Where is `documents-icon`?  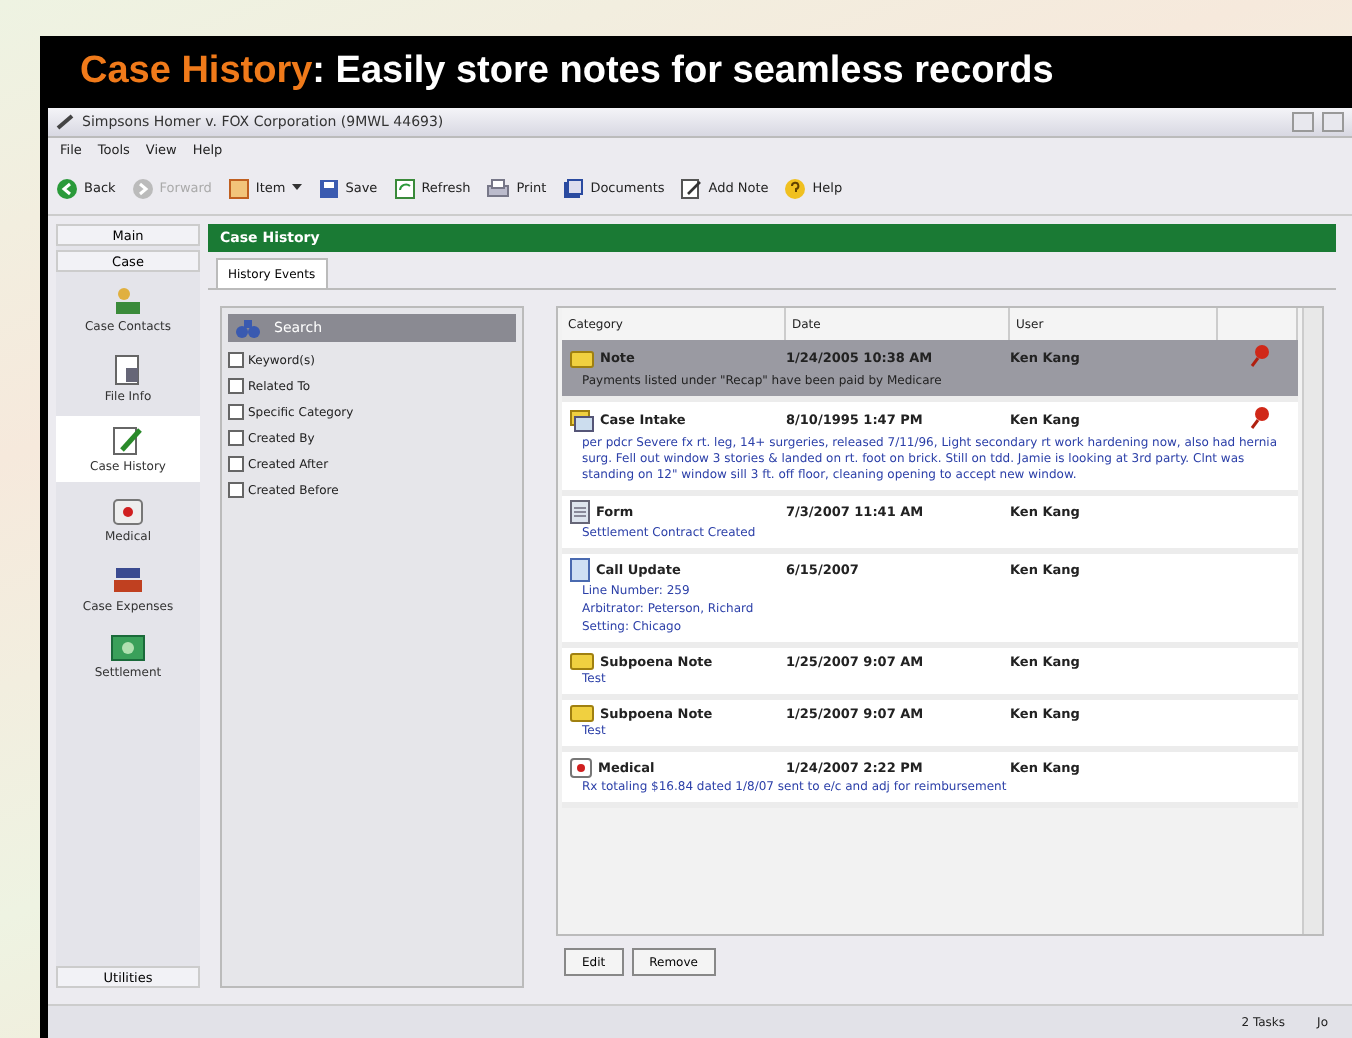
documents-icon is located at coordinates (573, 188).